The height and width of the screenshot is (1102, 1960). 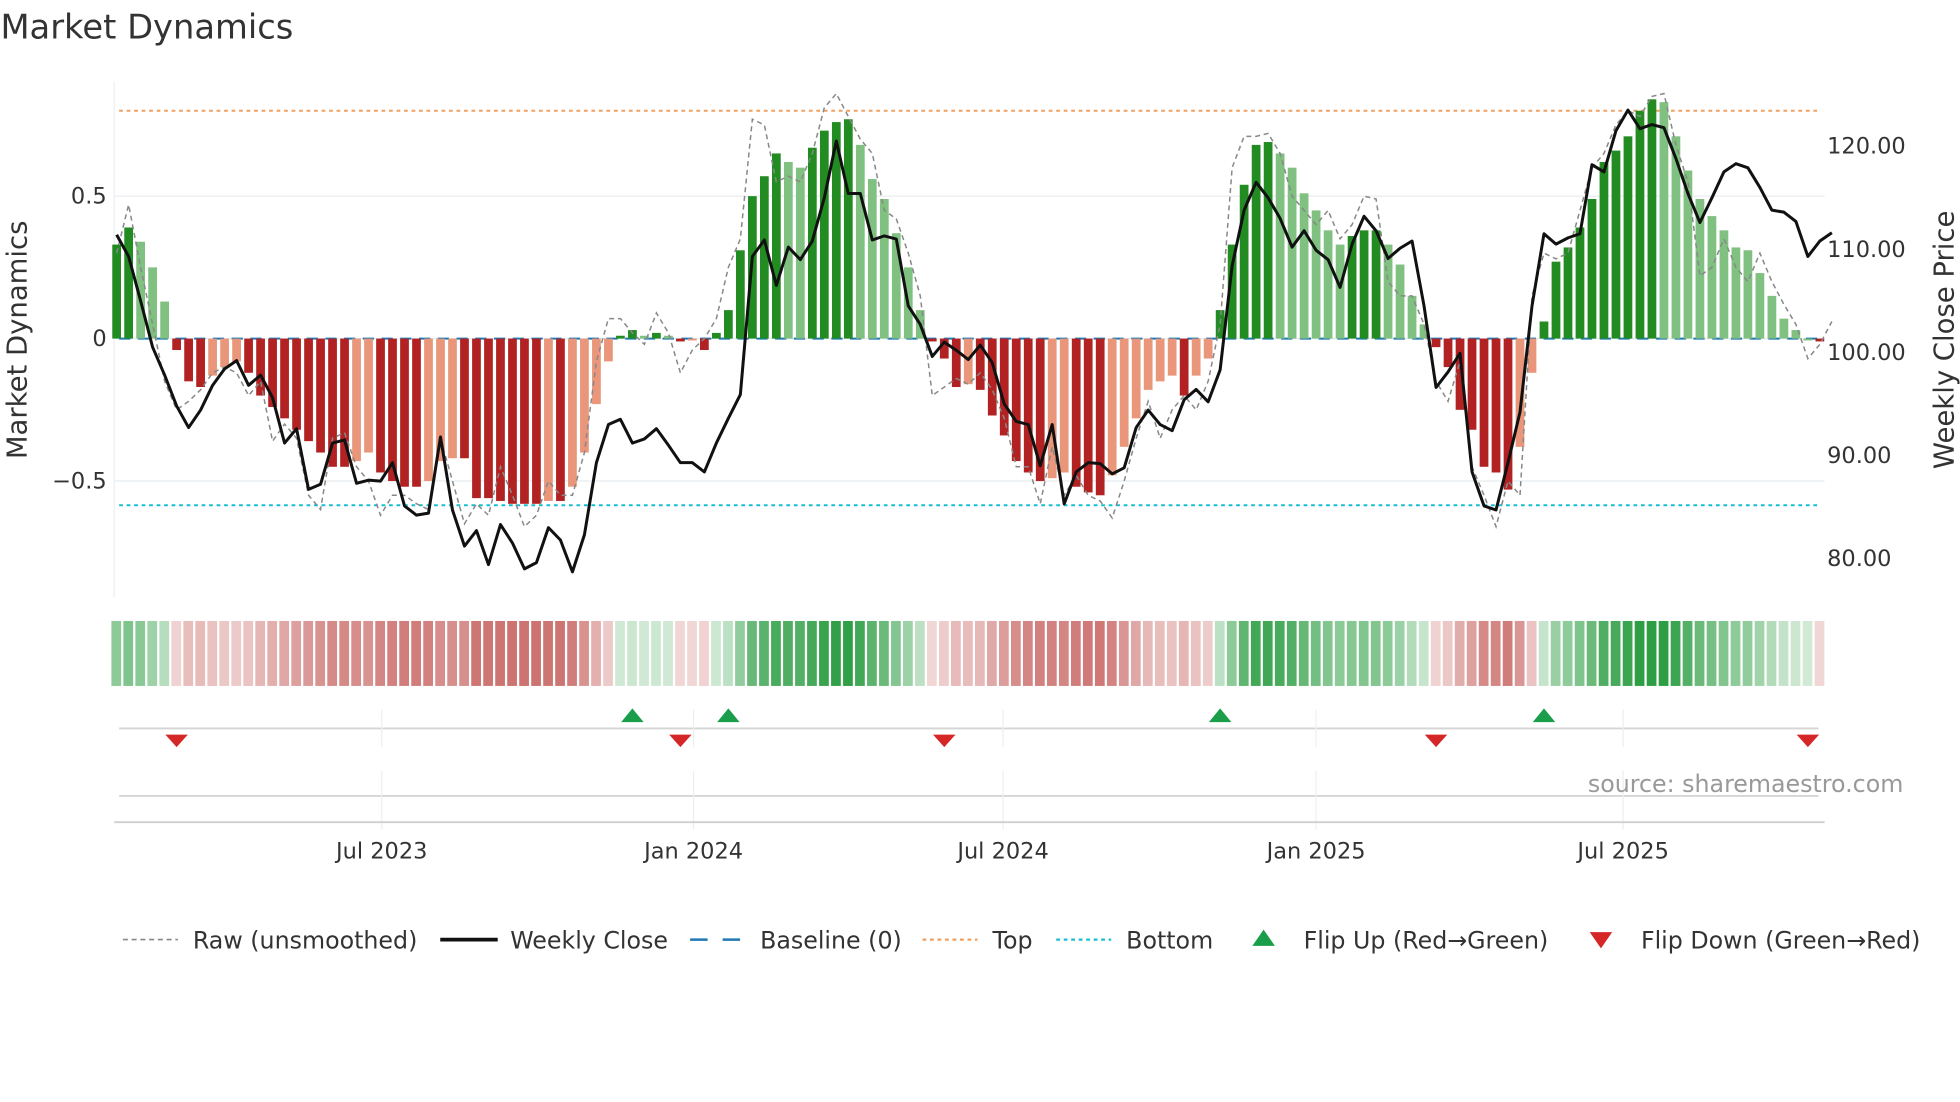 I want to click on x-tick-label: Jan 2024, so click(x=692, y=851).